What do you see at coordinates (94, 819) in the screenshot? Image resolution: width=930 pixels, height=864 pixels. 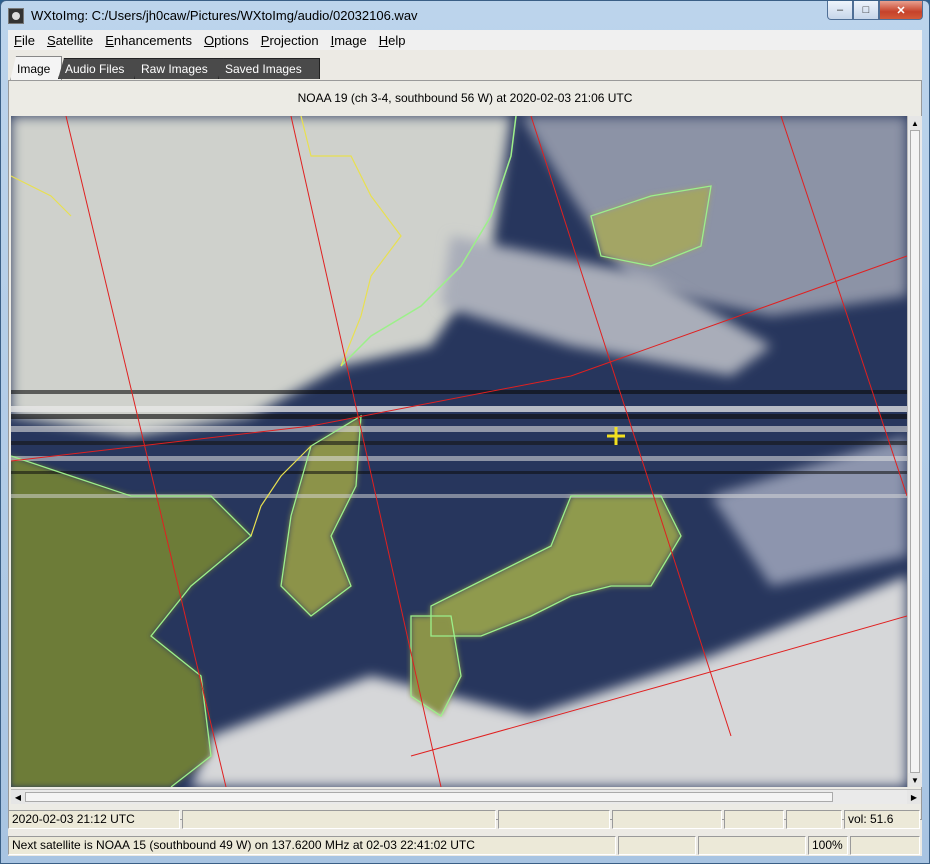 I see `status-datetime: 2020-02-03 21:12 UTC` at bounding box center [94, 819].